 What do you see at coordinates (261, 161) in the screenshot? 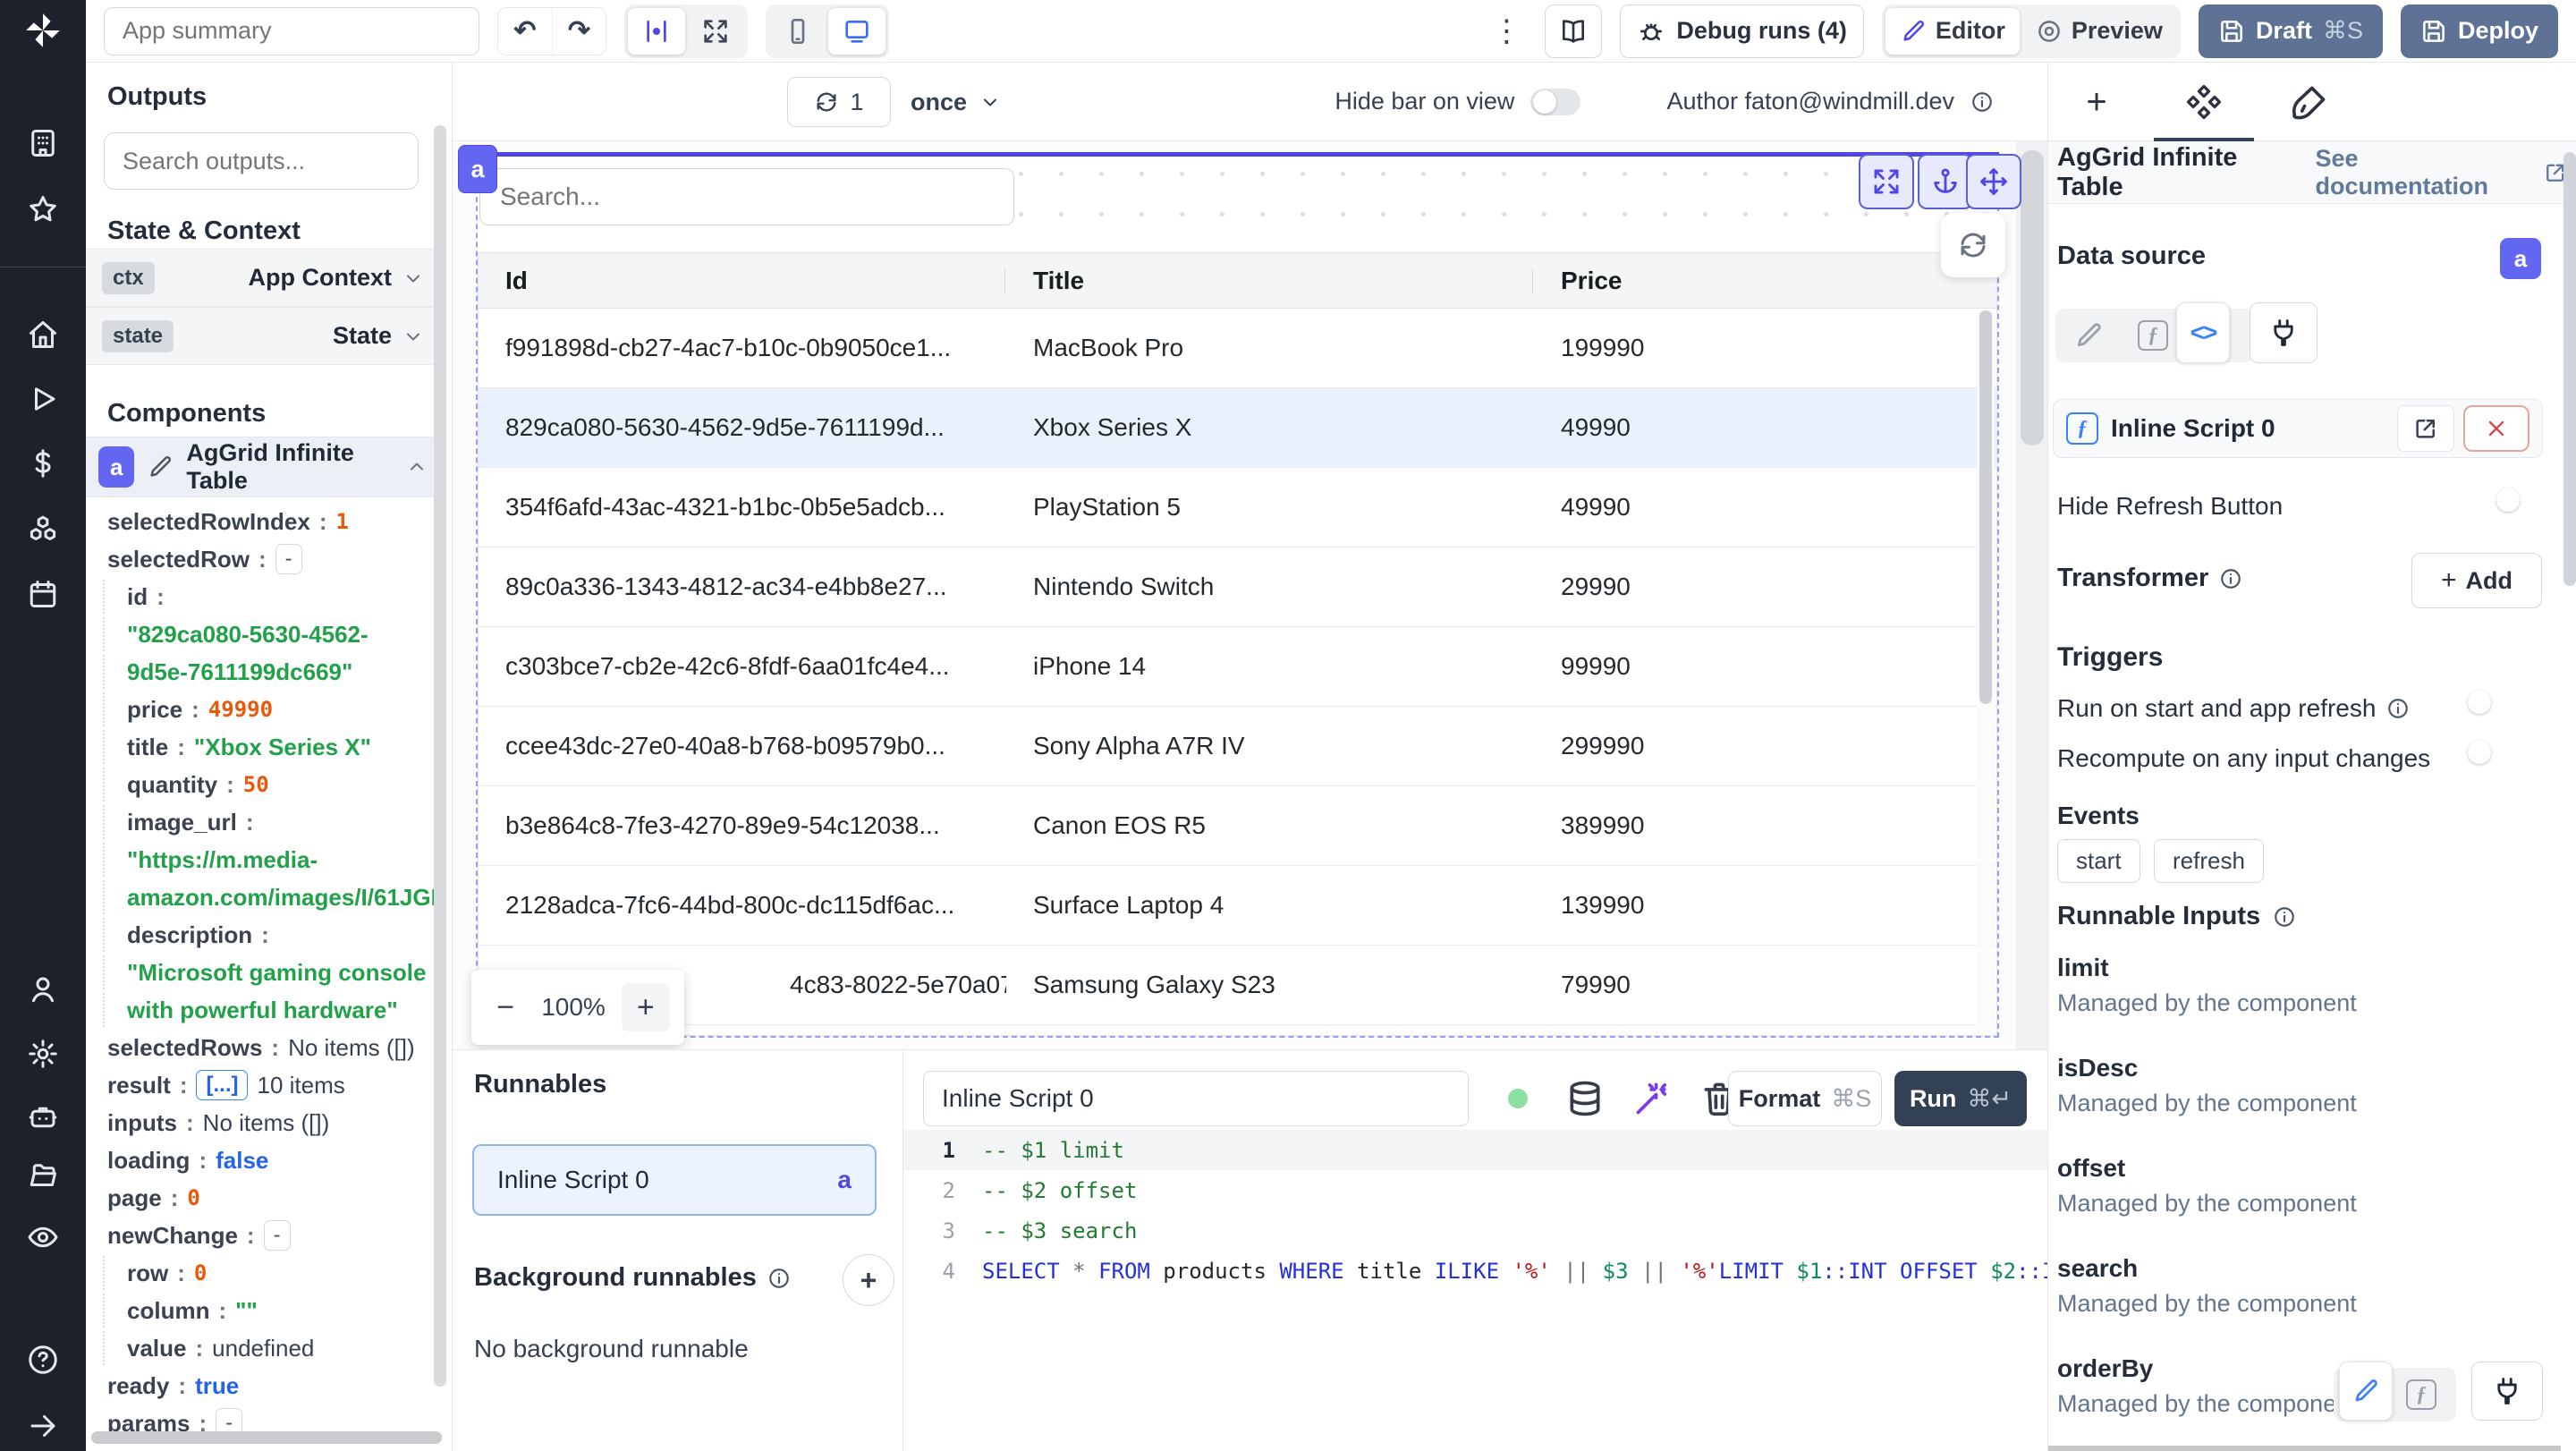
I see `outputs-search-input` at bounding box center [261, 161].